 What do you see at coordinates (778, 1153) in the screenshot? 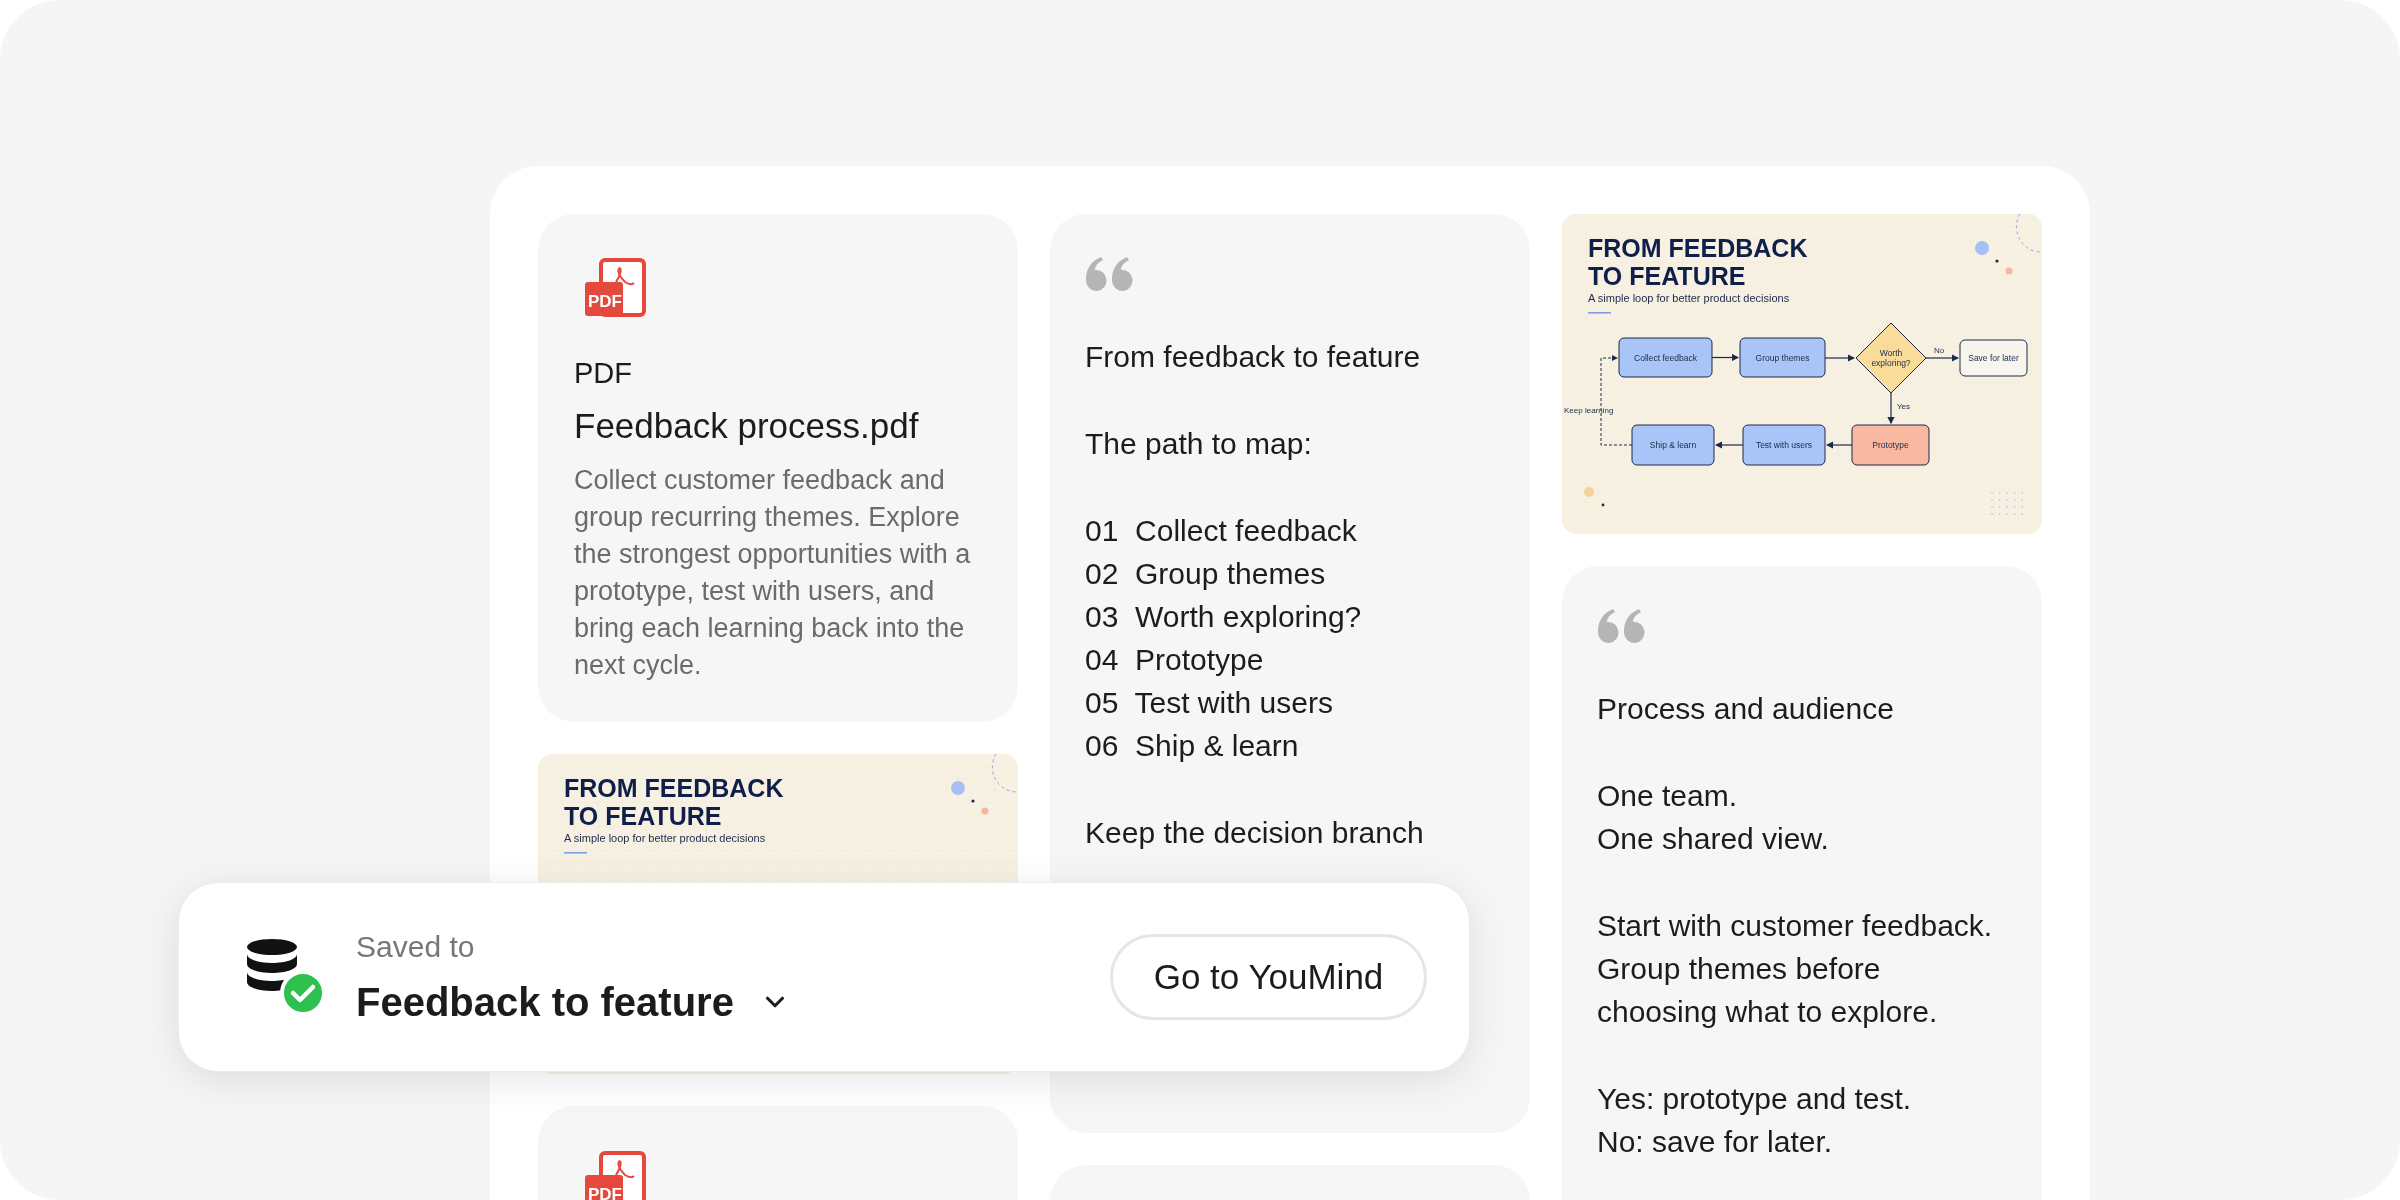
I see `file-card: PDF` at bounding box center [778, 1153].